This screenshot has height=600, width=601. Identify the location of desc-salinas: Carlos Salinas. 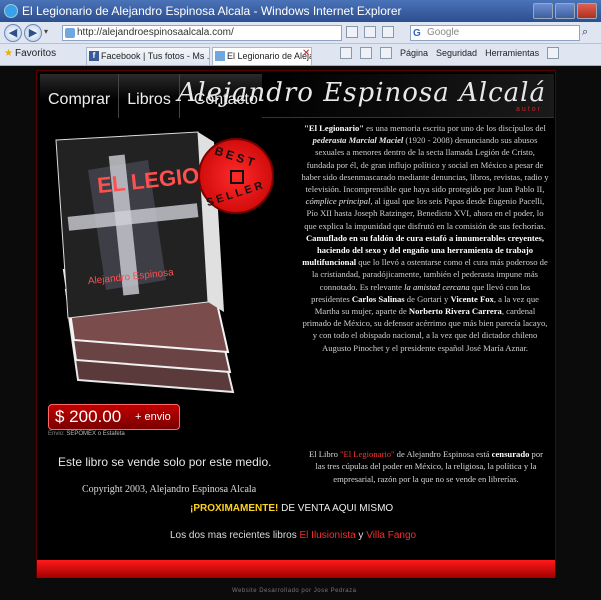
(378, 298).